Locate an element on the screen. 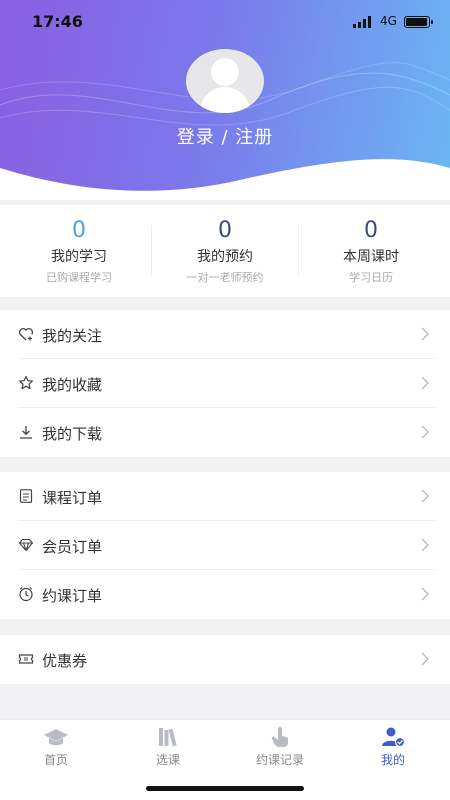 This screenshot has width=450, height=800. menu-item-favorites: 我的收藏 is located at coordinates (225, 383).